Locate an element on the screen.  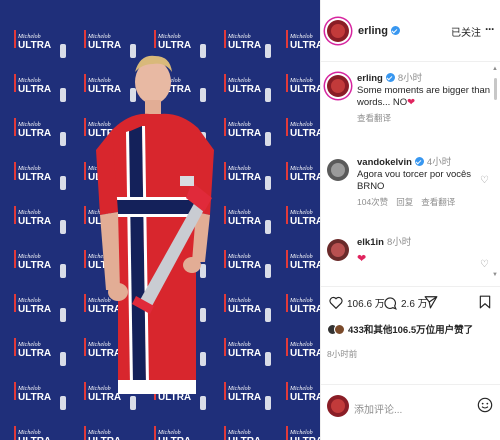
comment-icon is located at coordinates (390, 303).